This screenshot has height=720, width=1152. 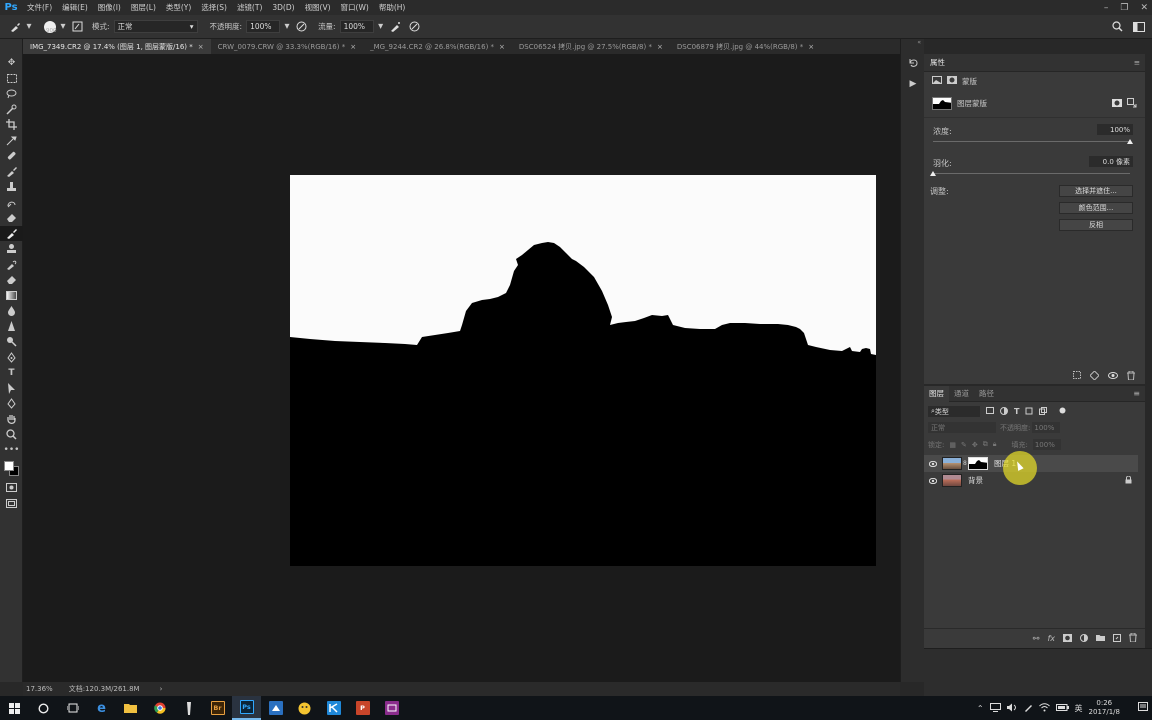 What do you see at coordinates (1111, 161) in the screenshot?
I see `feather-input: 0.0 像素` at bounding box center [1111, 161].